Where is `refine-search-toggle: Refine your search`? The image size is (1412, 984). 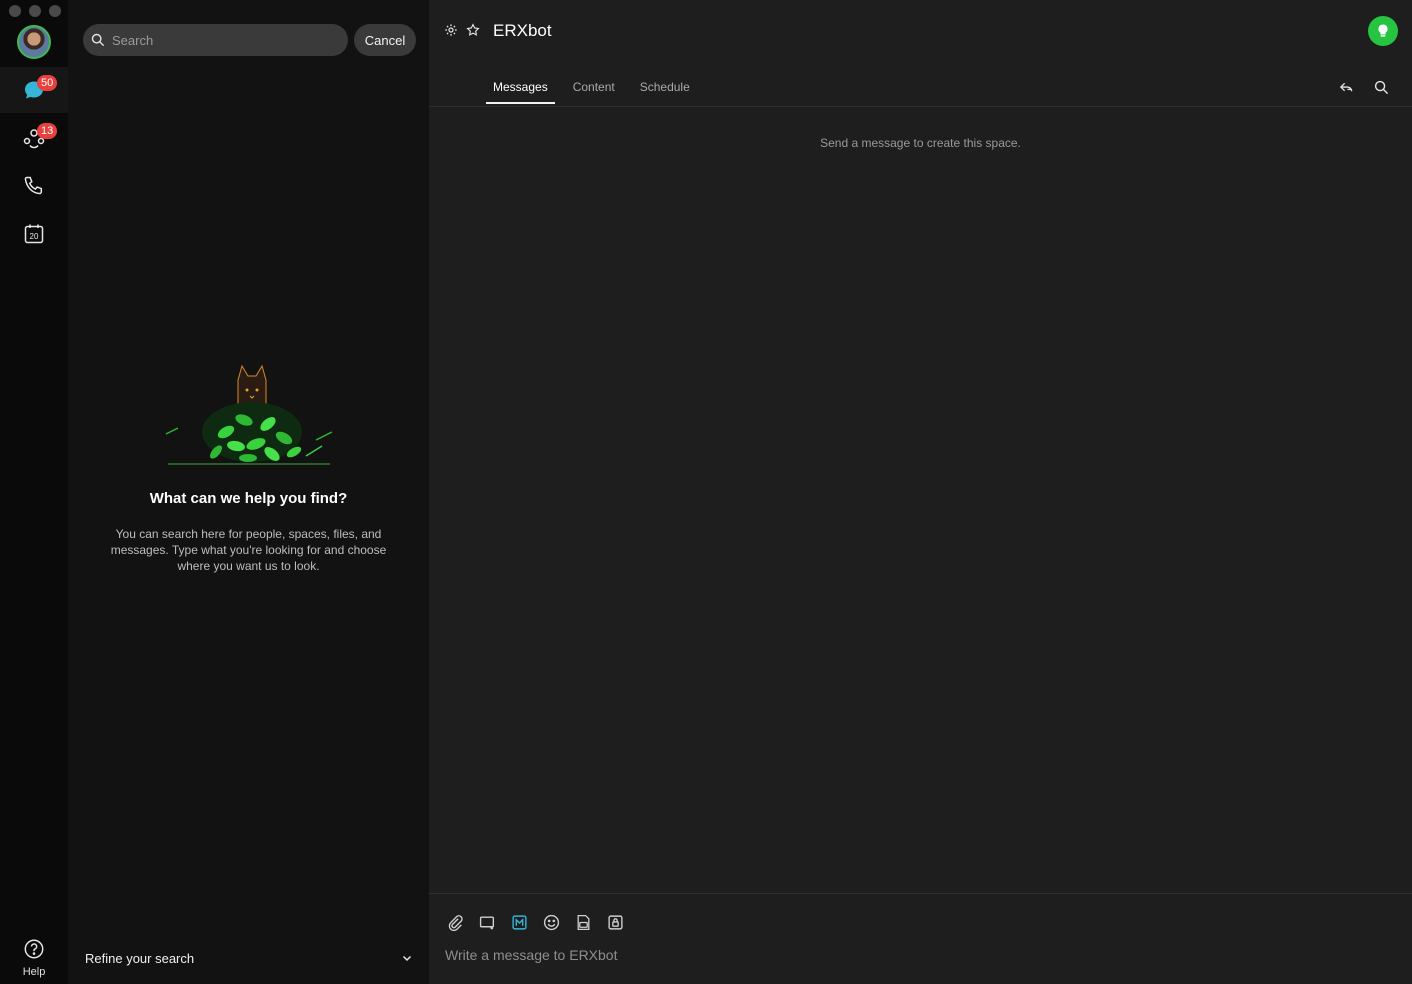
refine-search-toggle: Refine your search is located at coordinates (249, 958).